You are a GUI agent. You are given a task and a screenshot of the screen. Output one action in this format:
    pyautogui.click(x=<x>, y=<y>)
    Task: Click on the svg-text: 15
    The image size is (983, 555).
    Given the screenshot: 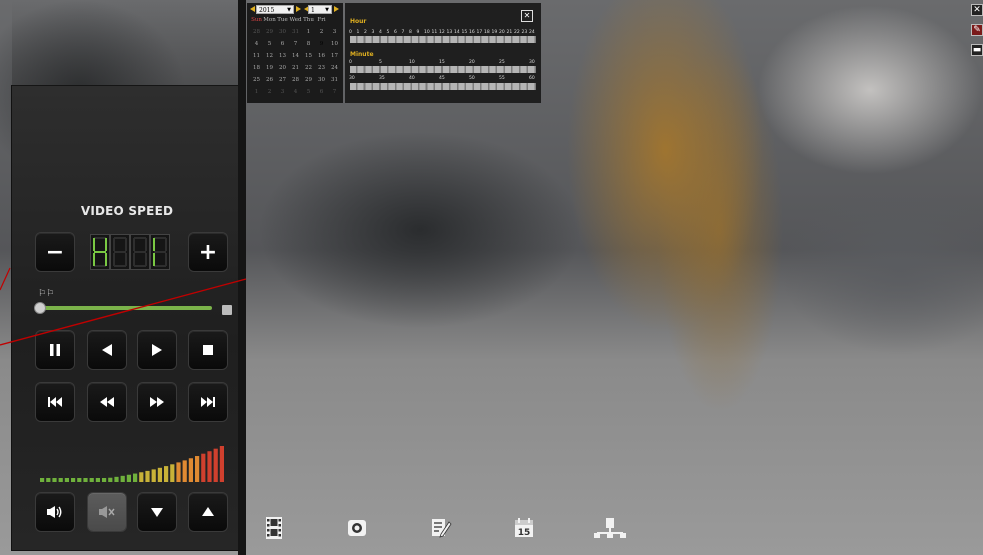 What is the action you would take?
    pyautogui.click(x=524, y=533)
    